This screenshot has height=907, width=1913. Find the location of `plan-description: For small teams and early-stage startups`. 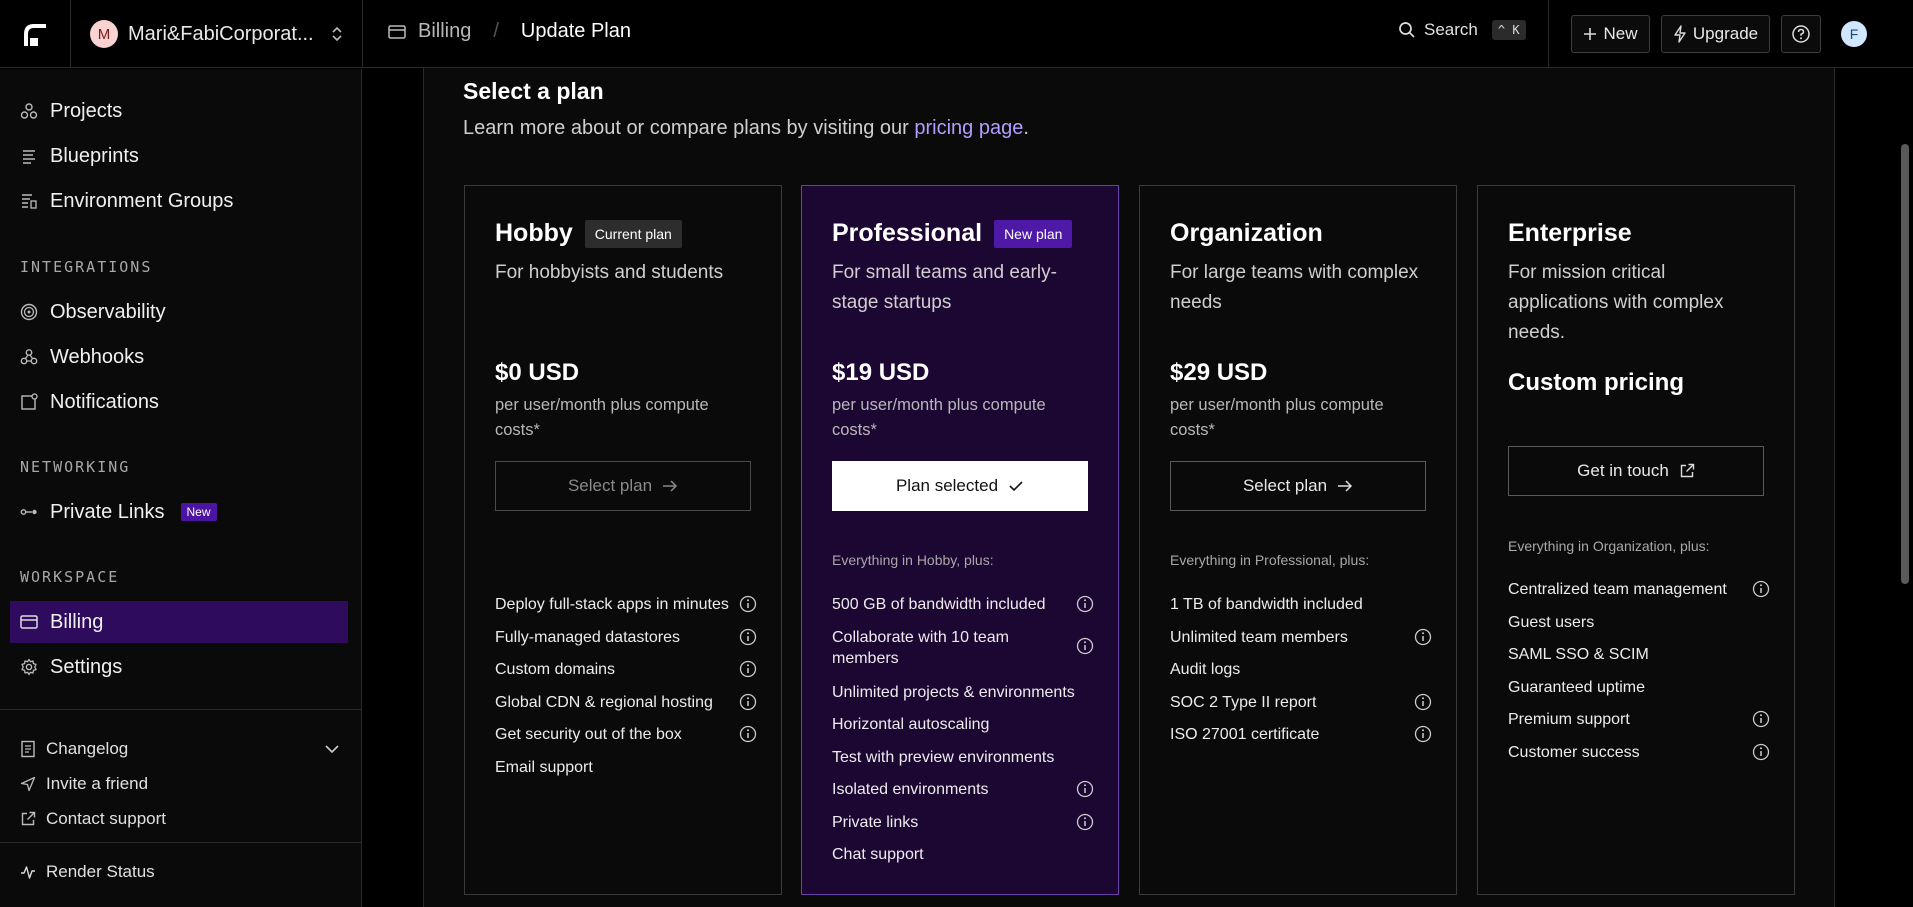

plan-description: For small teams and early-stage startups is located at coordinates (944, 287).